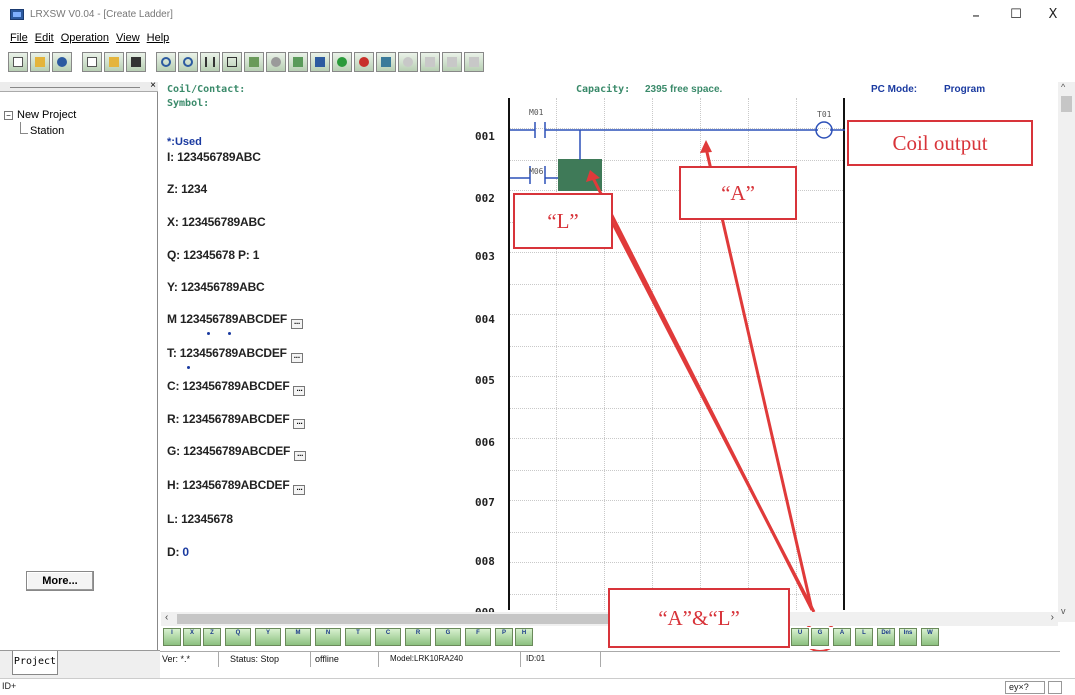 The image size is (1075, 695). Describe the element at coordinates (298, 637) in the screenshot. I see `instr-button: M` at that location.